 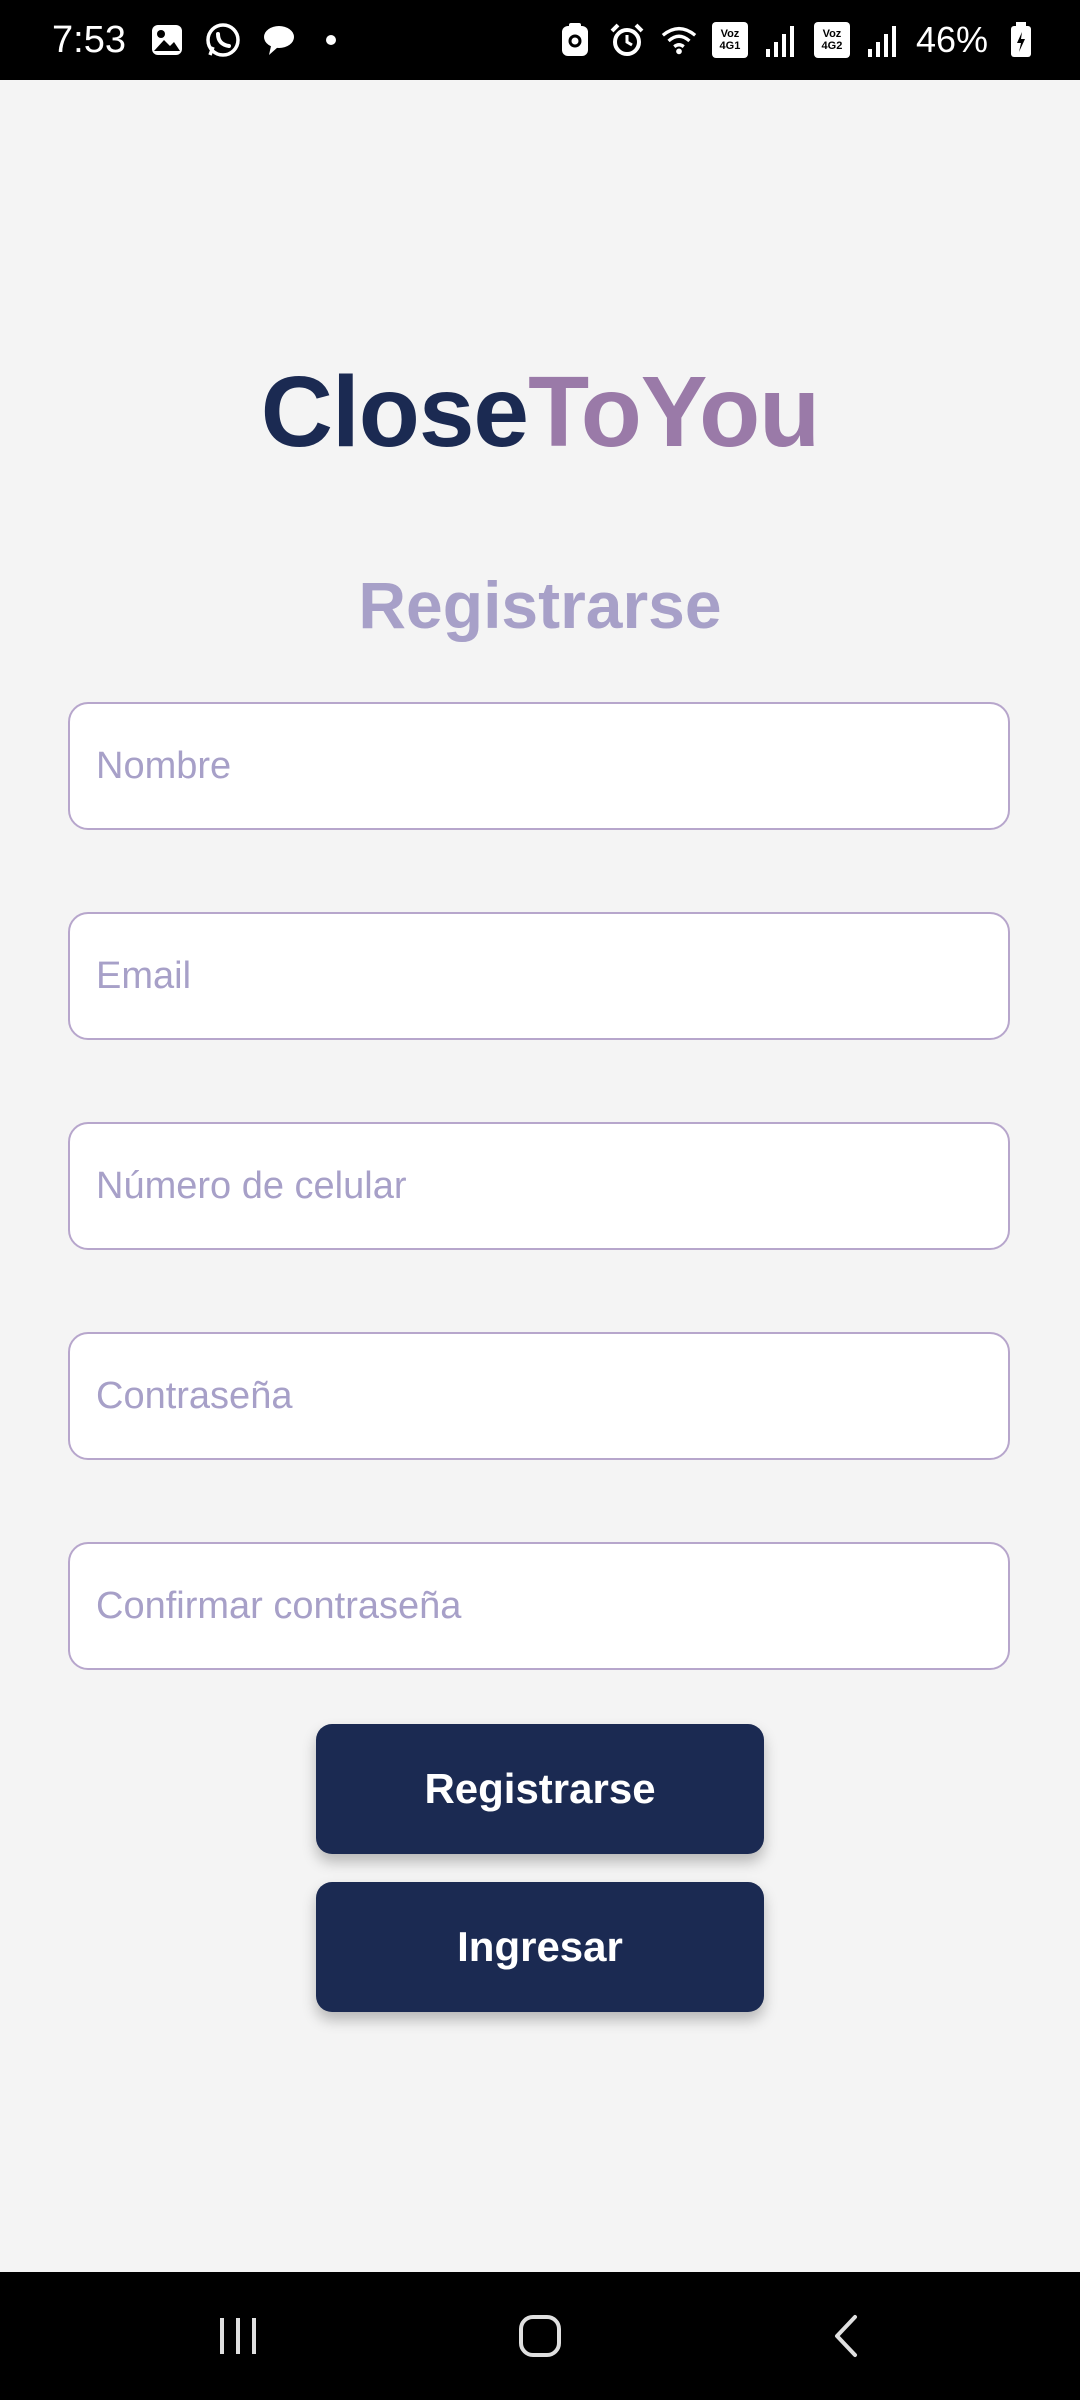 What do you see at coordinates (1021, 40) in the screenshot?
I see `battery-icon` at bounding box center [1021, 40].